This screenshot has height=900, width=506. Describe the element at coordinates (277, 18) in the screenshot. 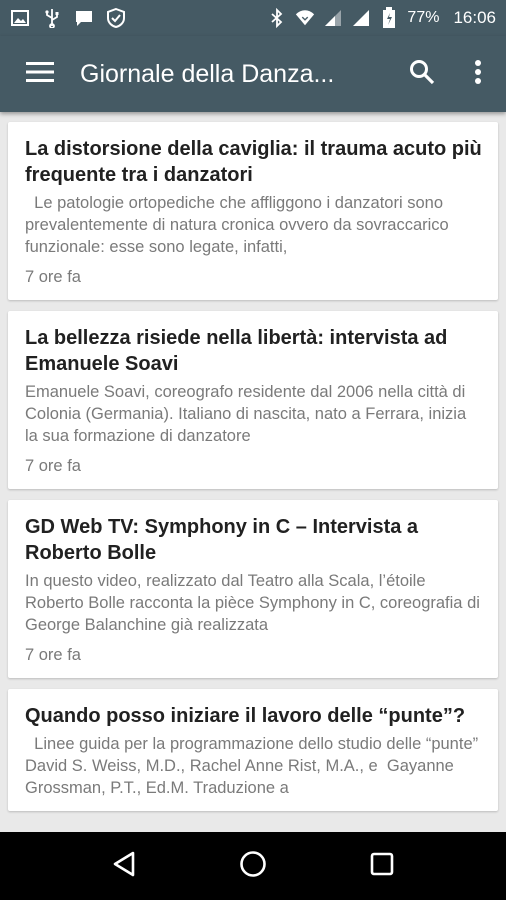

I see `bluetooth-icon` at that location.